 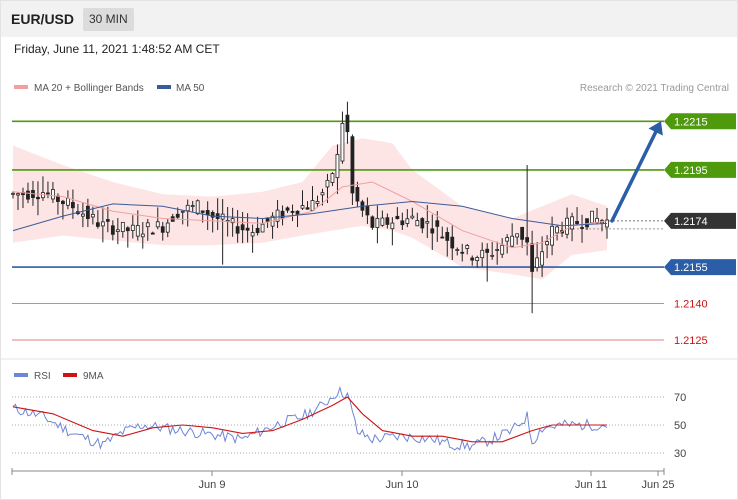 I want to click on rsi-tick-label: 30, so click(x=680, y=454).